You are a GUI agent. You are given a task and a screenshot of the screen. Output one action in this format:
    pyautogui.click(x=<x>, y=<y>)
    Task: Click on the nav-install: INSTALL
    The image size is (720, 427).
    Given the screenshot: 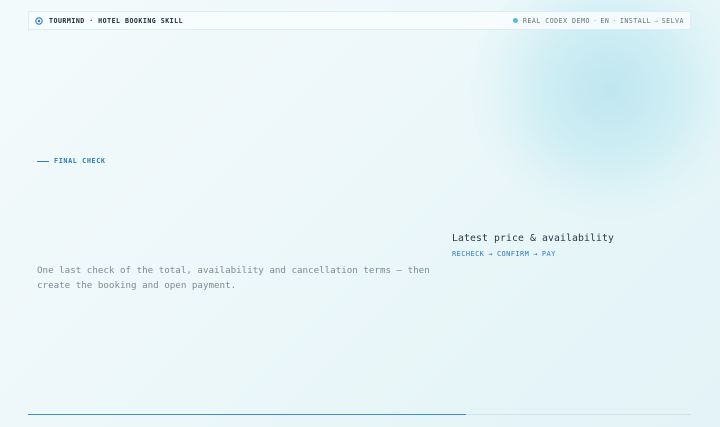 What is the action you would take?
    pyautogui.click(x=635, y=21)
    